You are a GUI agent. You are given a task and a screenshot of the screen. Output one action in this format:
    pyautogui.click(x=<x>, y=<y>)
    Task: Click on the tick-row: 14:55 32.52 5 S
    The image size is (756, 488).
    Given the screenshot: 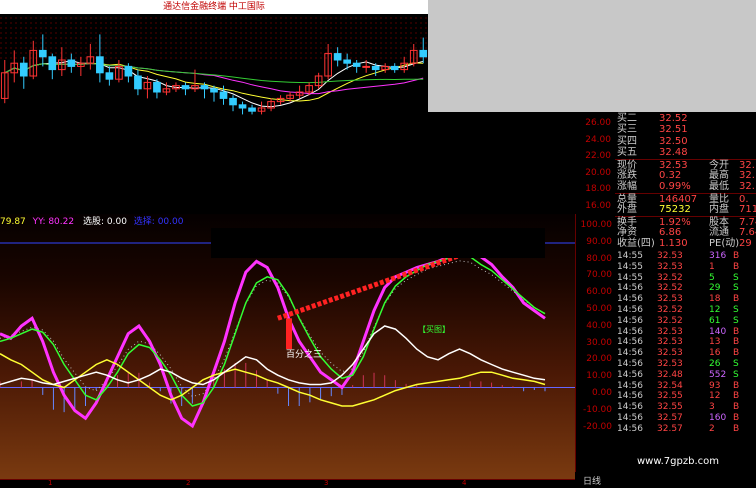 What is the action you would take?
    pyautogui.click(x=685, y=278)
    